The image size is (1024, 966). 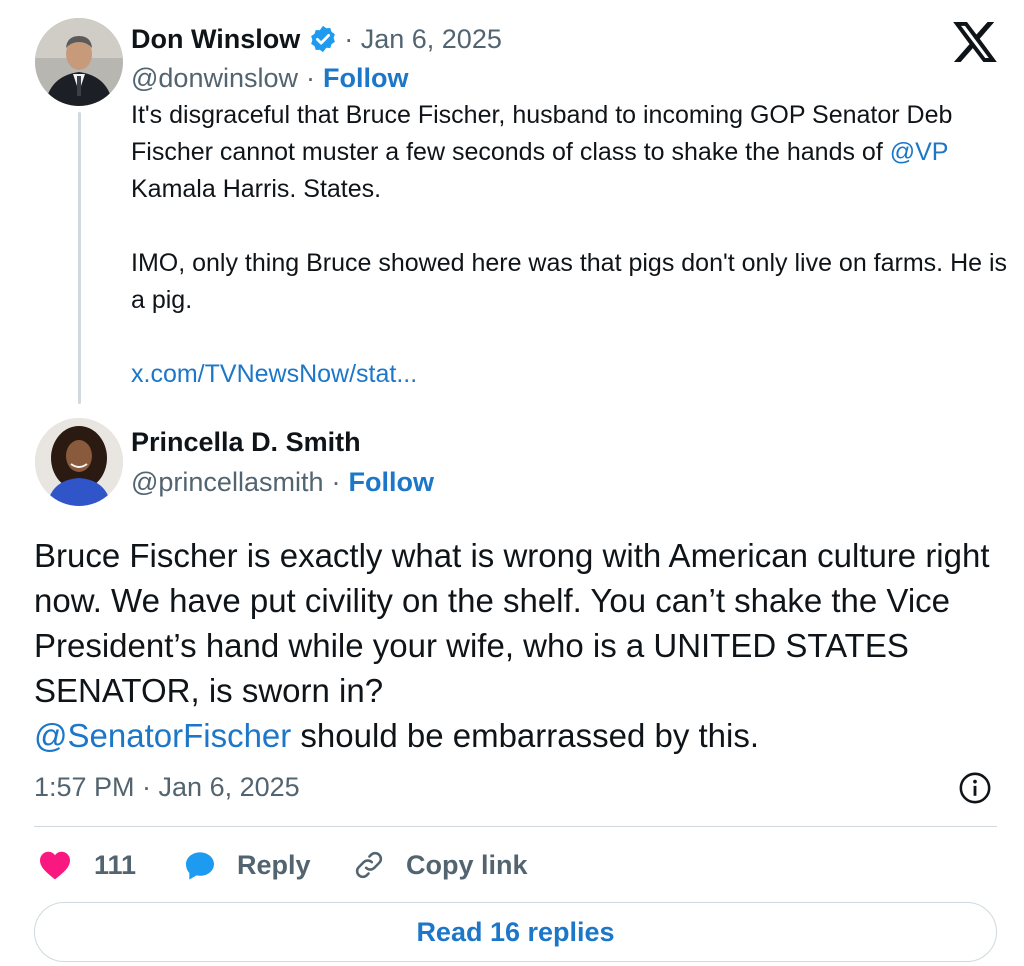 What do you see at coordinates (115, 864) in the screenshot?
I see `like-count: 111` at bounding box center [115, 864].